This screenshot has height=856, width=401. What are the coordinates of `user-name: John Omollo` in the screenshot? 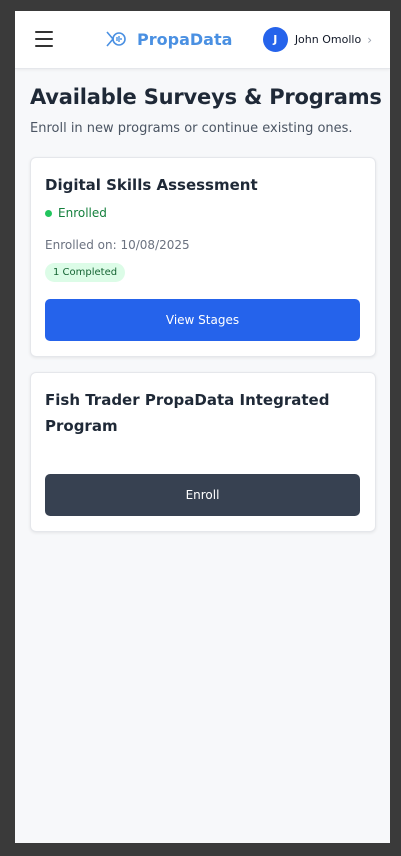 It's located at (328, 39).